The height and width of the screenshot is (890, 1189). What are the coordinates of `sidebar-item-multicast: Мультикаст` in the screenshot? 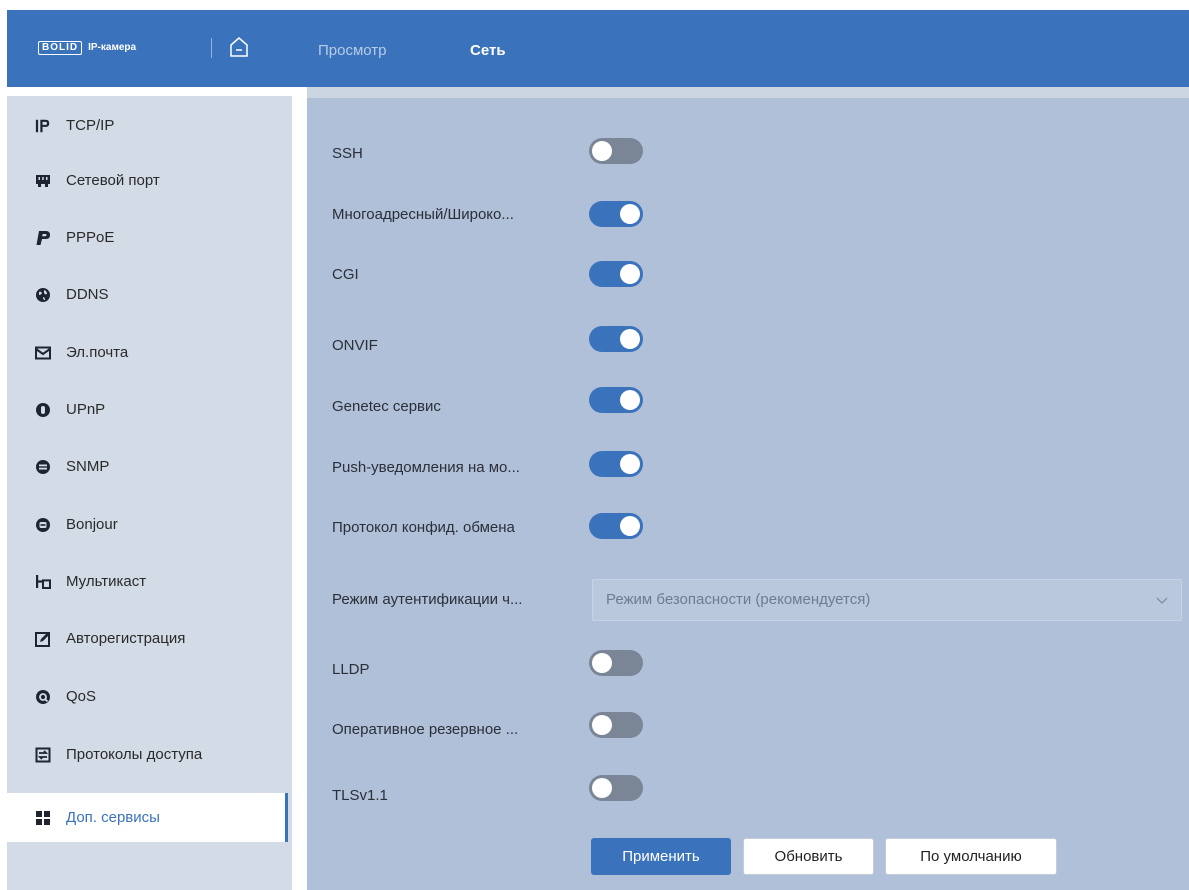 It's located at (147, 581).